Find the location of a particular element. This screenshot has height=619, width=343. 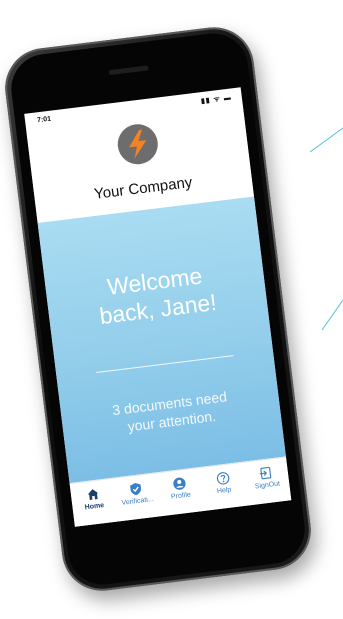

company-logo is located at coordinates (138, 144).